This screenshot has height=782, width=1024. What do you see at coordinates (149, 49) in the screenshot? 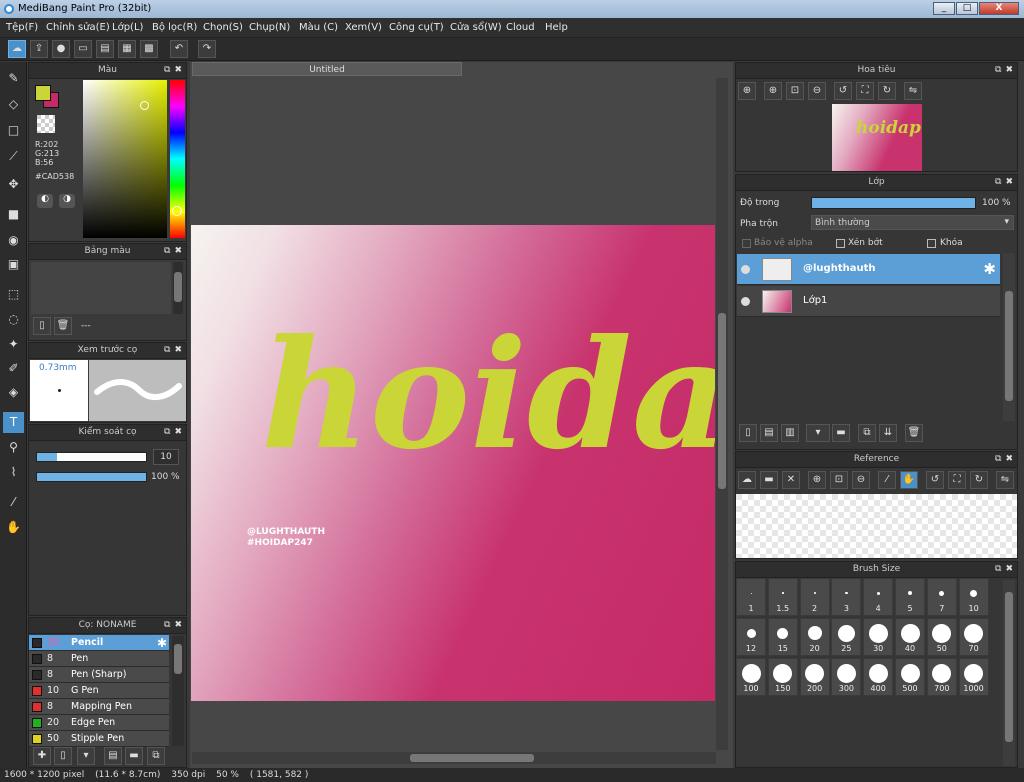
I see `grid-icon: ▩` at bounding box center [149, 49].